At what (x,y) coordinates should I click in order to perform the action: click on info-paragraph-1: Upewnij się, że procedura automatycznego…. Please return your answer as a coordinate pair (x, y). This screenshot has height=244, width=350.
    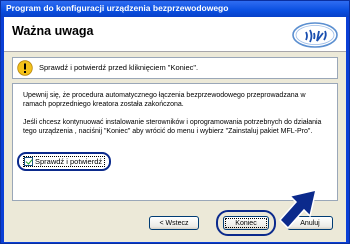
    Looking at the image, I should click on (164, 100).